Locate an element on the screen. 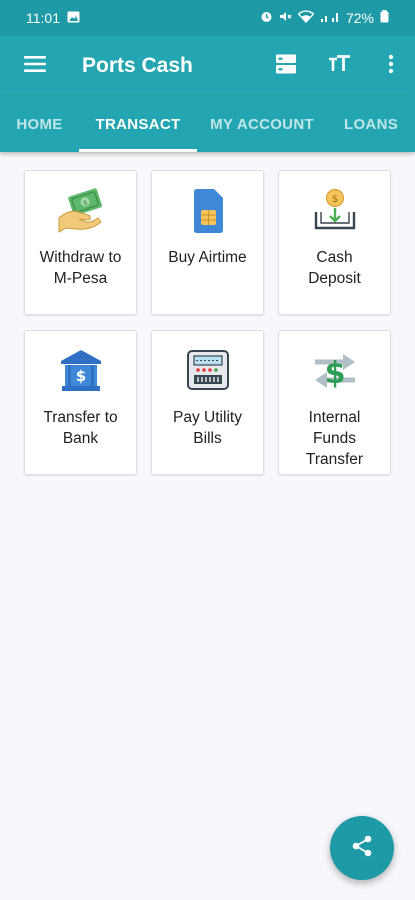  tile-label: Transfer to Bank is located at coordinates (80, 428).